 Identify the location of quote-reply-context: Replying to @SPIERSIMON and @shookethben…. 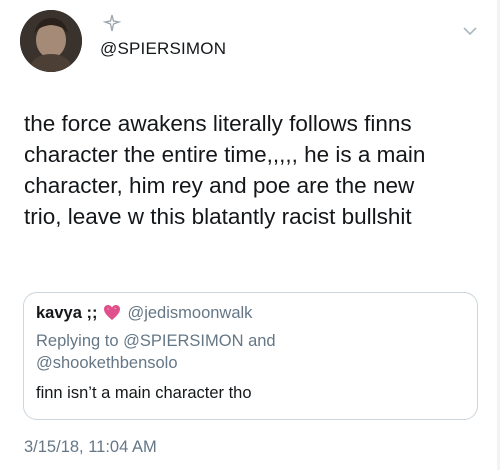
(156, 352).